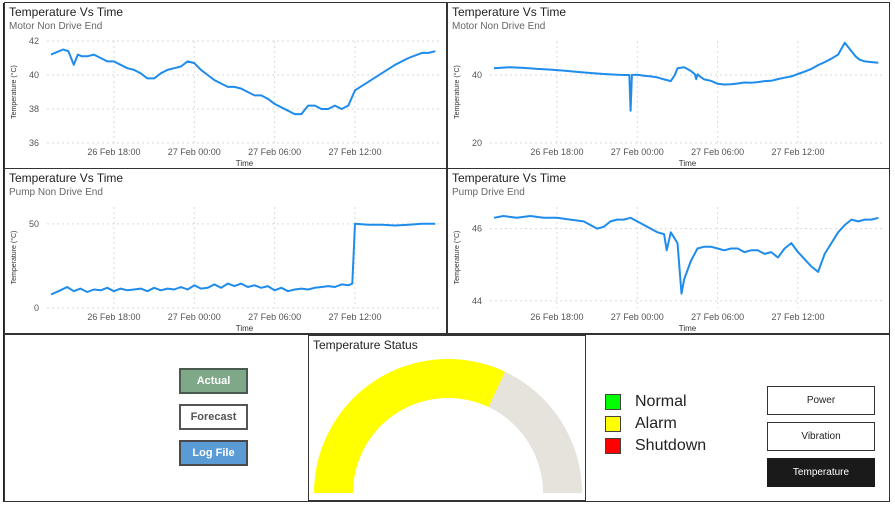 The height and width of the screenshot is (506, 895). I want to click on power-button: Power, so click(821, 400).